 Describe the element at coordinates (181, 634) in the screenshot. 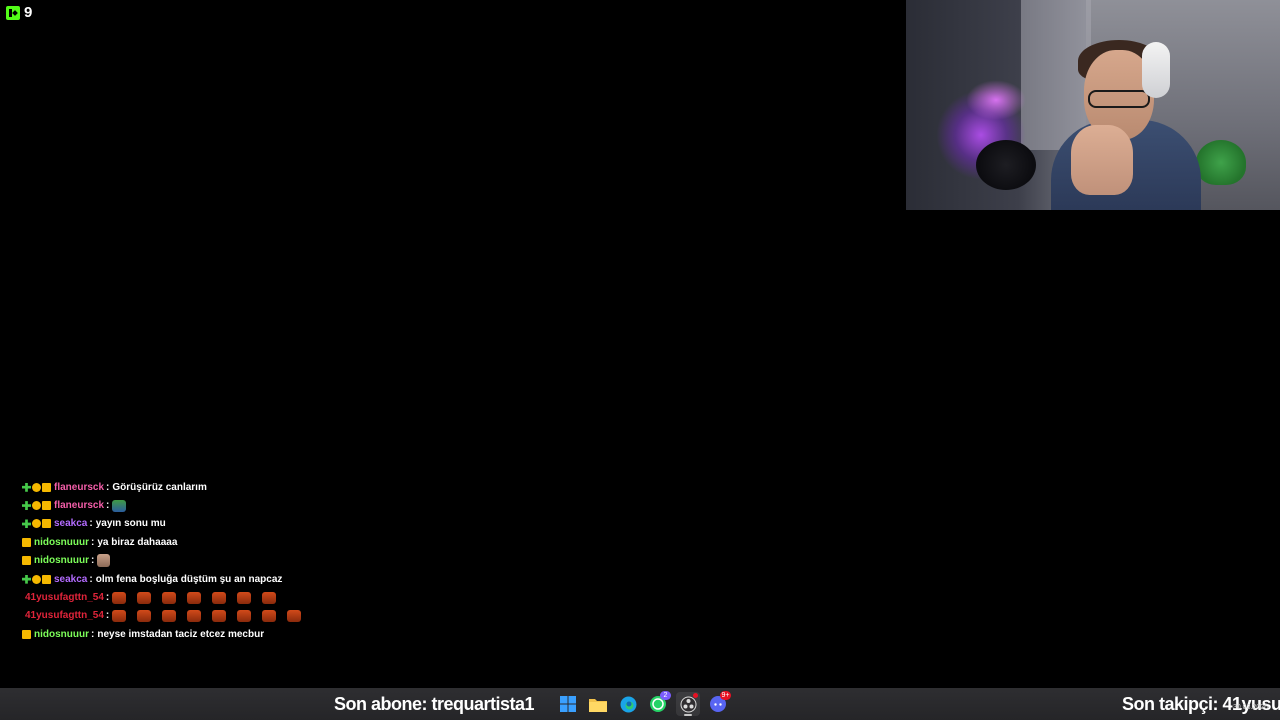

I see `chat-text: neyse imstadan taciz etcez mecbur` at that location.